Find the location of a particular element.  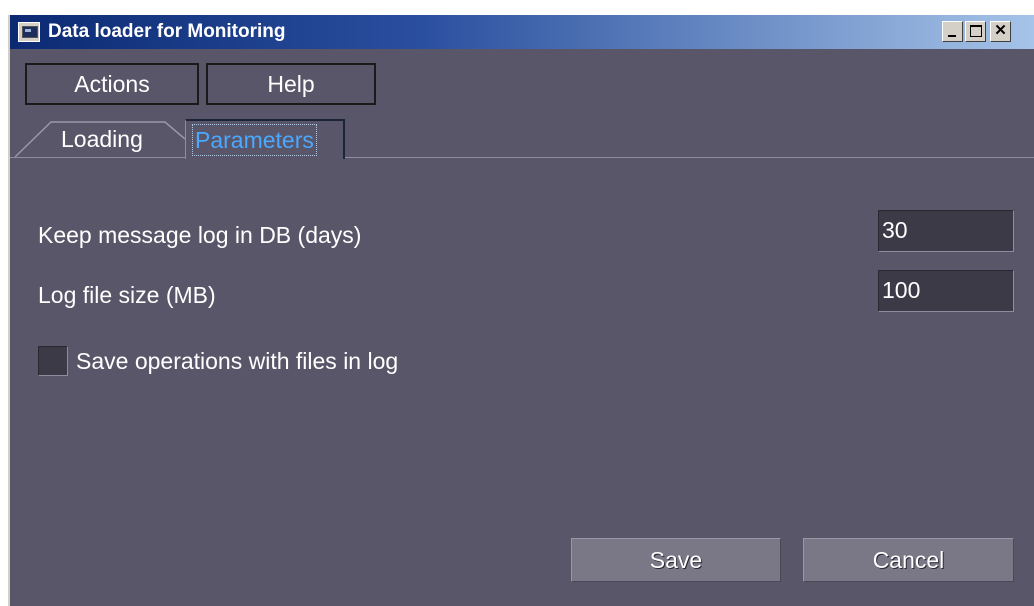

window-title: Data loader for Monitoring is located at coordinates (167, 31).